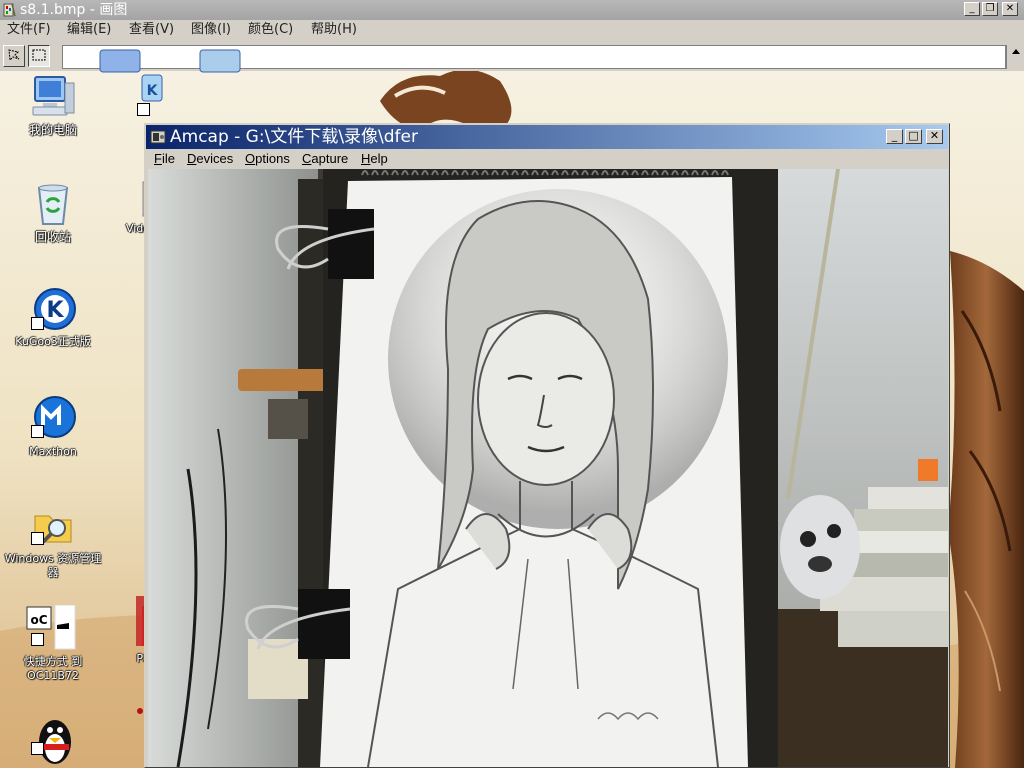  What do you see at coordinates (74, 10) in the screenshot?
I see `paint-window-title: s8.1.bmp - 画图` at bounding box center [74, 10].